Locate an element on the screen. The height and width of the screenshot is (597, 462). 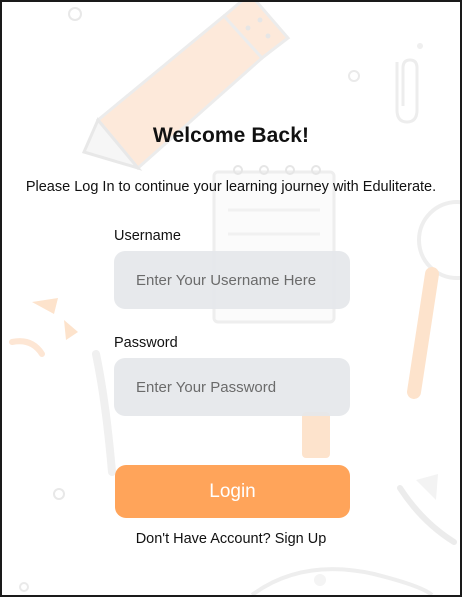
password-label: Password is located at coordinates (146, 343).